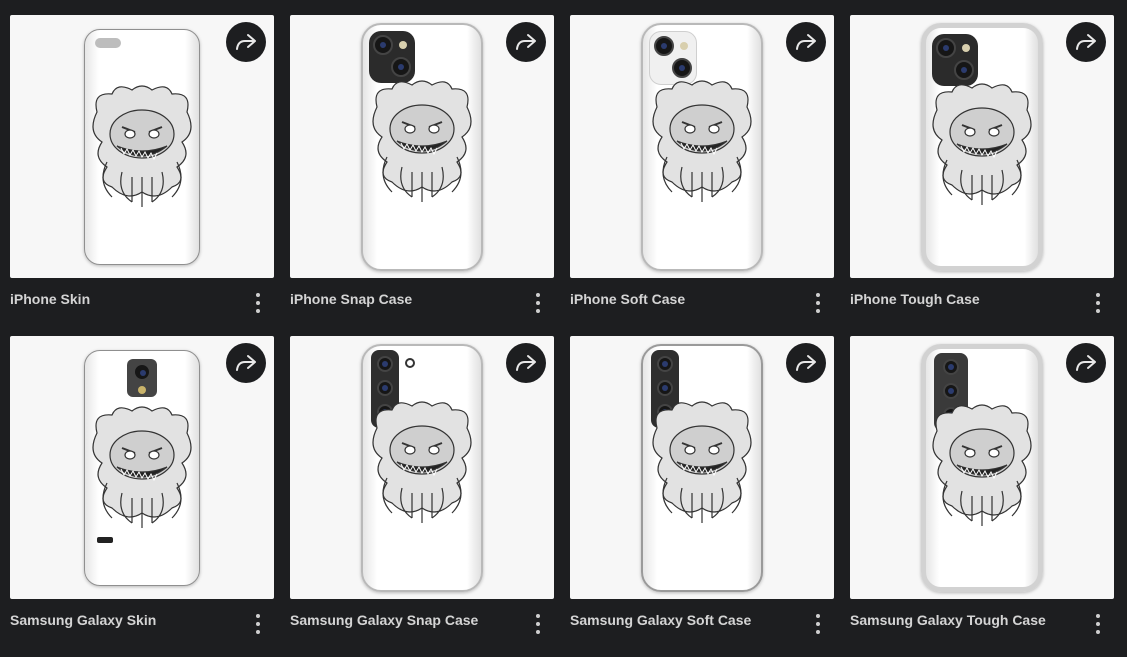 The image size is (1127, 657). Describe the element at coordinates (660, 620) in the screenshot. I see `product-title: Samsung Galaxy Soft Case` at that location.